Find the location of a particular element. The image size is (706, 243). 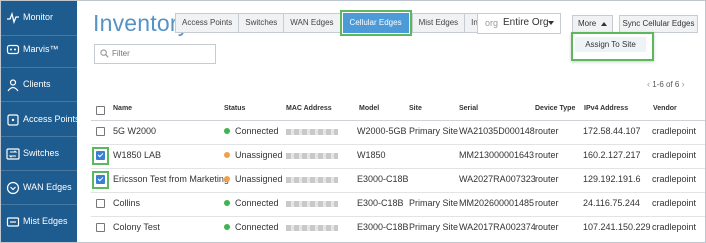

sidebar-item-label: Marvis™ is located at coordinates (41, 49).